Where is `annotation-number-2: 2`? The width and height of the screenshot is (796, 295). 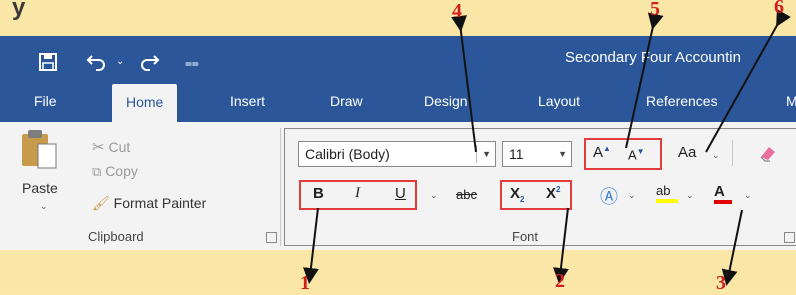
annotation-number-2: 2 is located at coordinates (560, 281).